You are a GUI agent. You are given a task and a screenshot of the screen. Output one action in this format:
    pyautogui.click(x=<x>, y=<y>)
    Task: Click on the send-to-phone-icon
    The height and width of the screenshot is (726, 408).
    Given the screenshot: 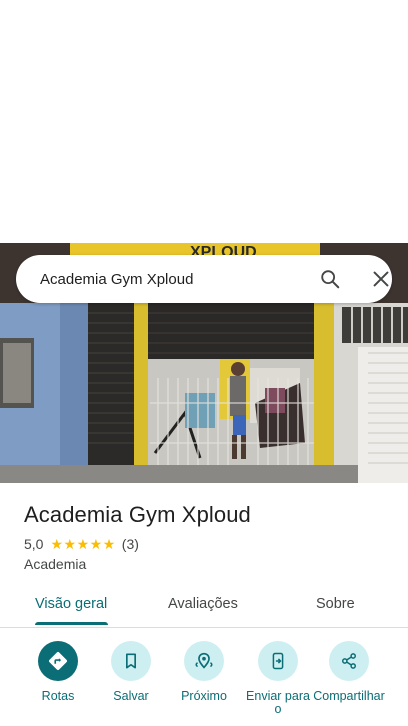 What is the action you would take?
    pyautogui.click(x=278, y=661)
    